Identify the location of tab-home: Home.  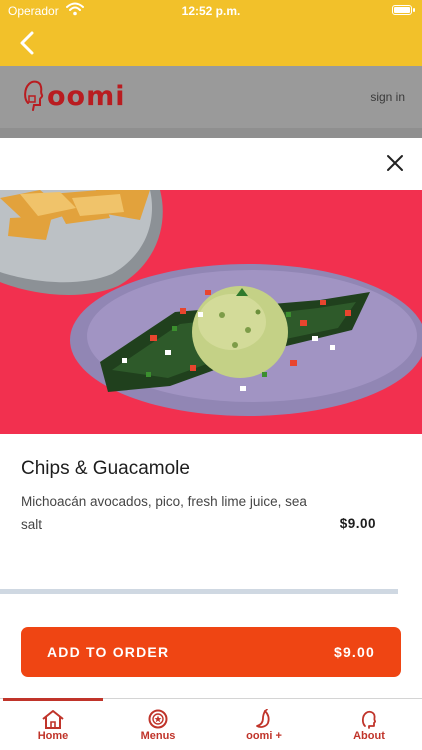
(53, 725).